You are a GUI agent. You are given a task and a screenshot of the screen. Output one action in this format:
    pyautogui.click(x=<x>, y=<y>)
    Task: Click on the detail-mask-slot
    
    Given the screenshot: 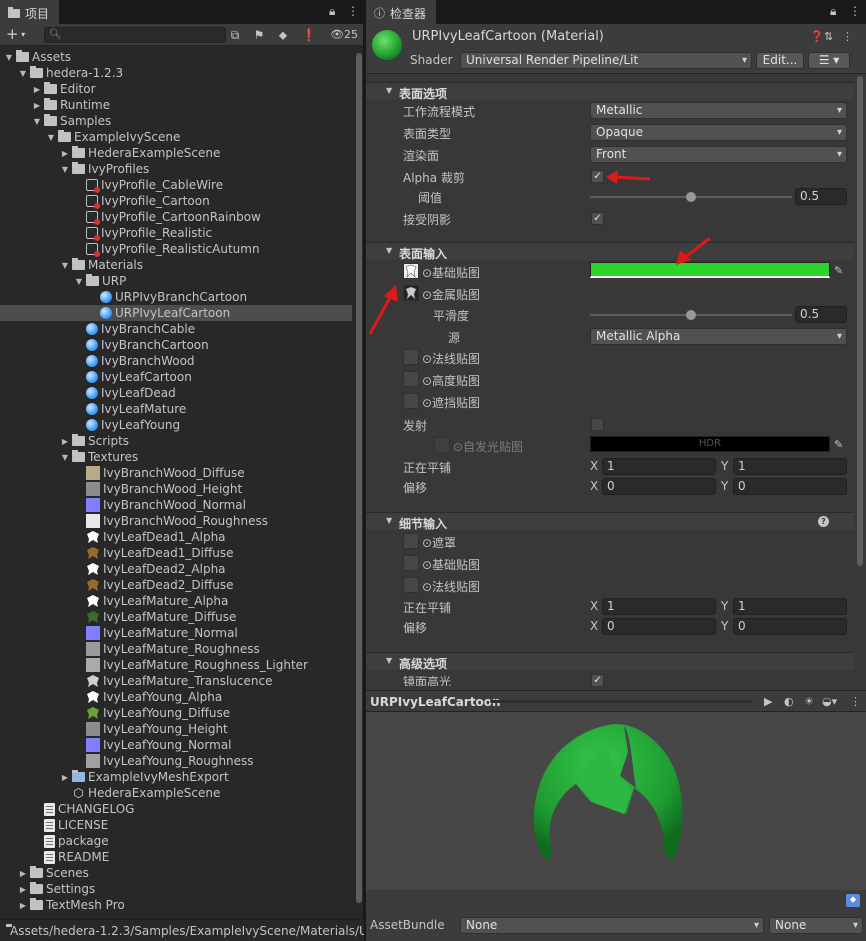 What is the action you would take?
    pyautogui.click(x=411, y=541)
    